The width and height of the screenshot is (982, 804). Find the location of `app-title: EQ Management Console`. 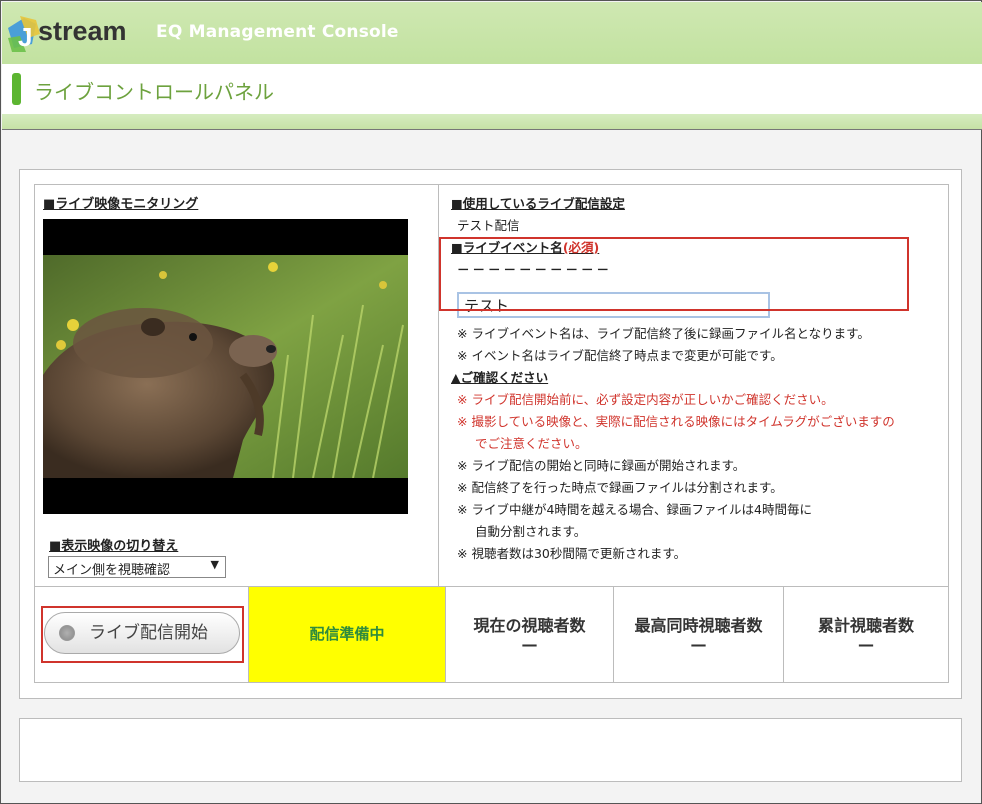

app-title: EQ Management Console is located at coordinates (277, 32).